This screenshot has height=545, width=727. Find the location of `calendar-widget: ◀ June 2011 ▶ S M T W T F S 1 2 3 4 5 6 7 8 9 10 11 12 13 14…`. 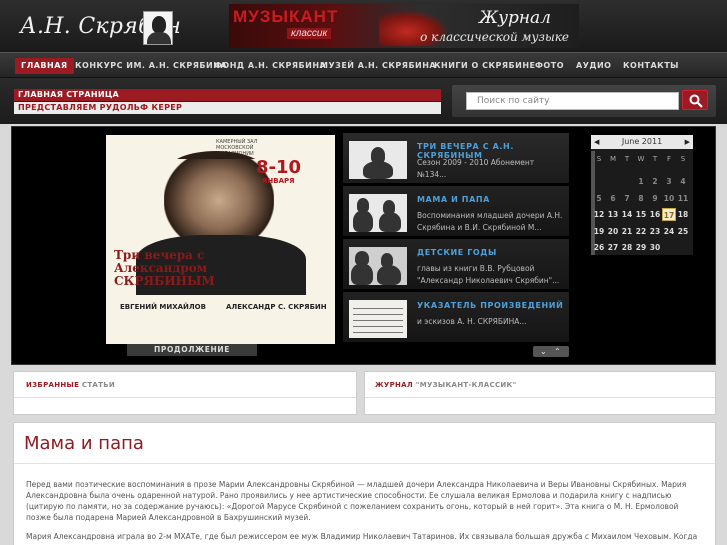

calendar-widget: ◀ June 2011 ▶ S M T W T F S 1 2 3 4 5 6 7 8 9 10 11 12 13 14… is located at coordinates (642, 195).